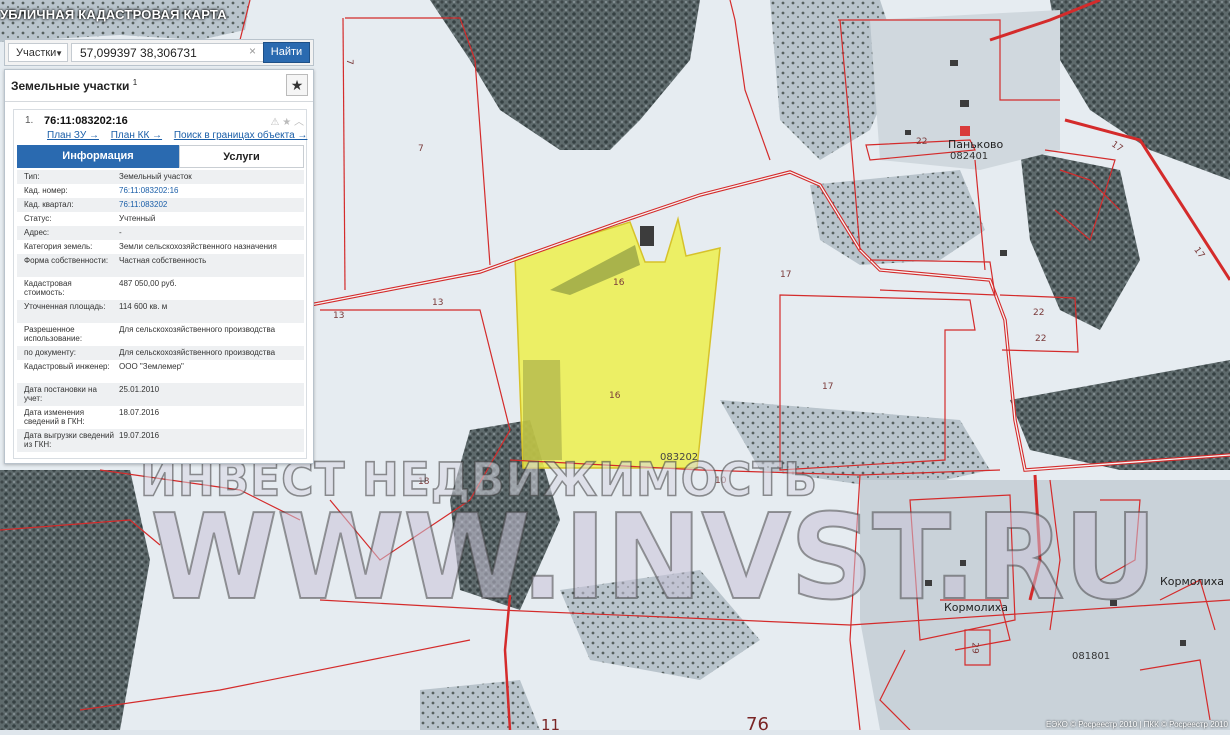 The width and height of the screenshot is (1230, 735). Describe the element at coordinates (160, 233) in the screenshot. I see `attribute-row: Адрес: -` at that location.